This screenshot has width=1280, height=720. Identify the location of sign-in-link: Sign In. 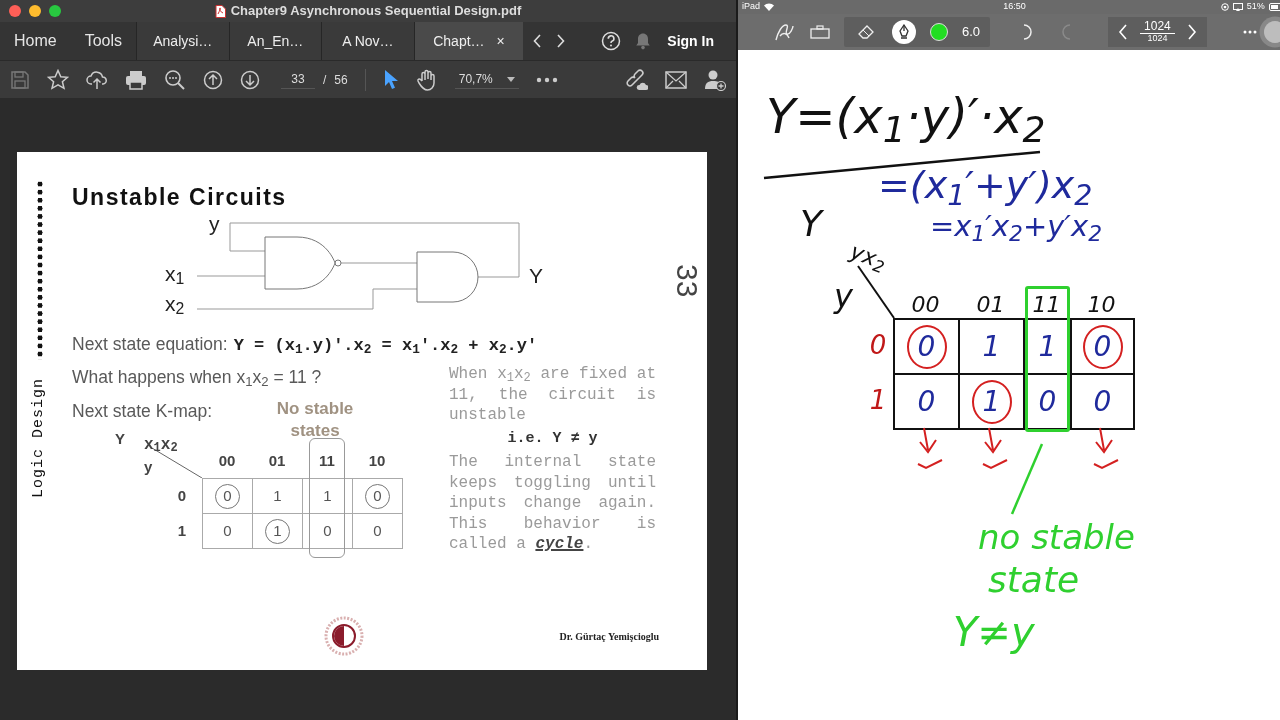
(698, 41).